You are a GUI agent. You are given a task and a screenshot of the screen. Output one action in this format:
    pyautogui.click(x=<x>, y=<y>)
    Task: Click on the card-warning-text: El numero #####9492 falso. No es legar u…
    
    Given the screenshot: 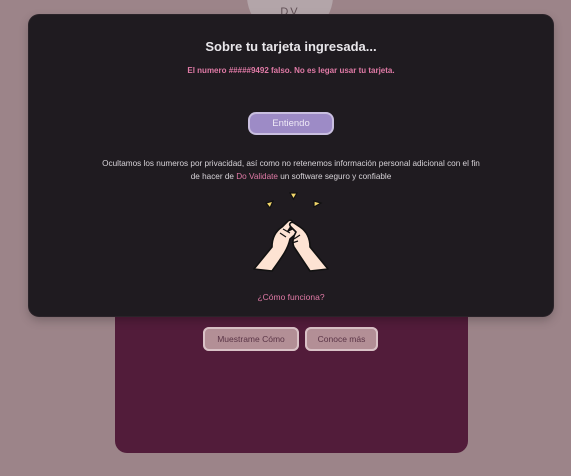 What is the action you would take?
    pyautogui.click(x=291, y=70)
    